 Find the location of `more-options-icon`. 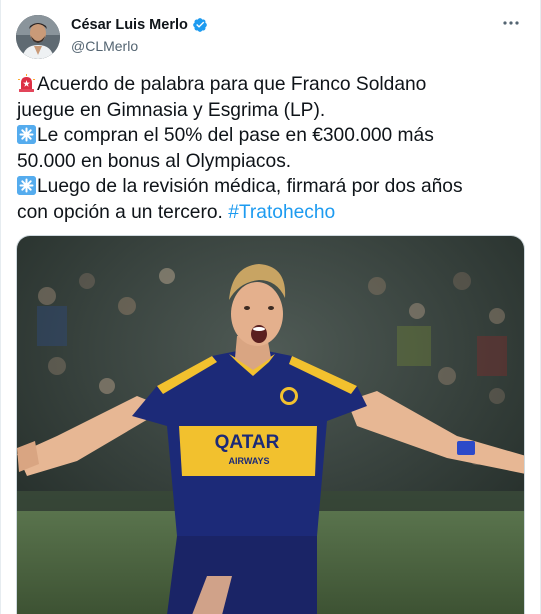

more-options-icon is located at coordinates (511, 25).